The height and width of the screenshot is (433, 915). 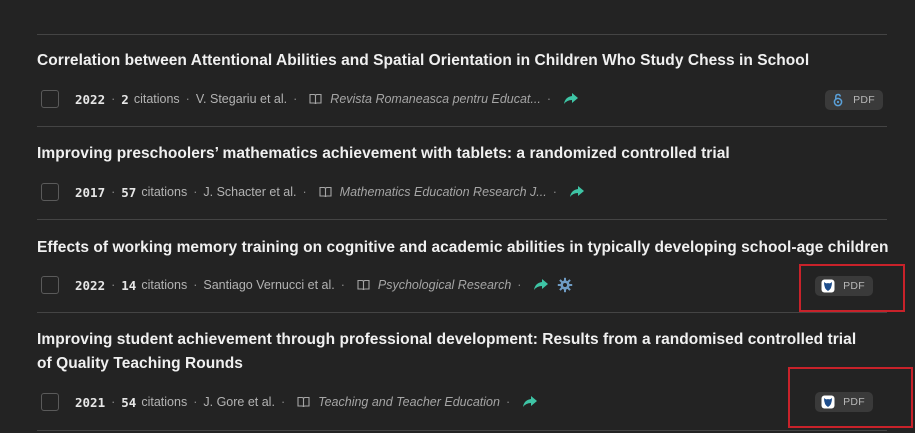 What do you see at coordinates (90, 402) in the screenshot?
I see `paper-year: 2021` at bounding box center [90, 402].